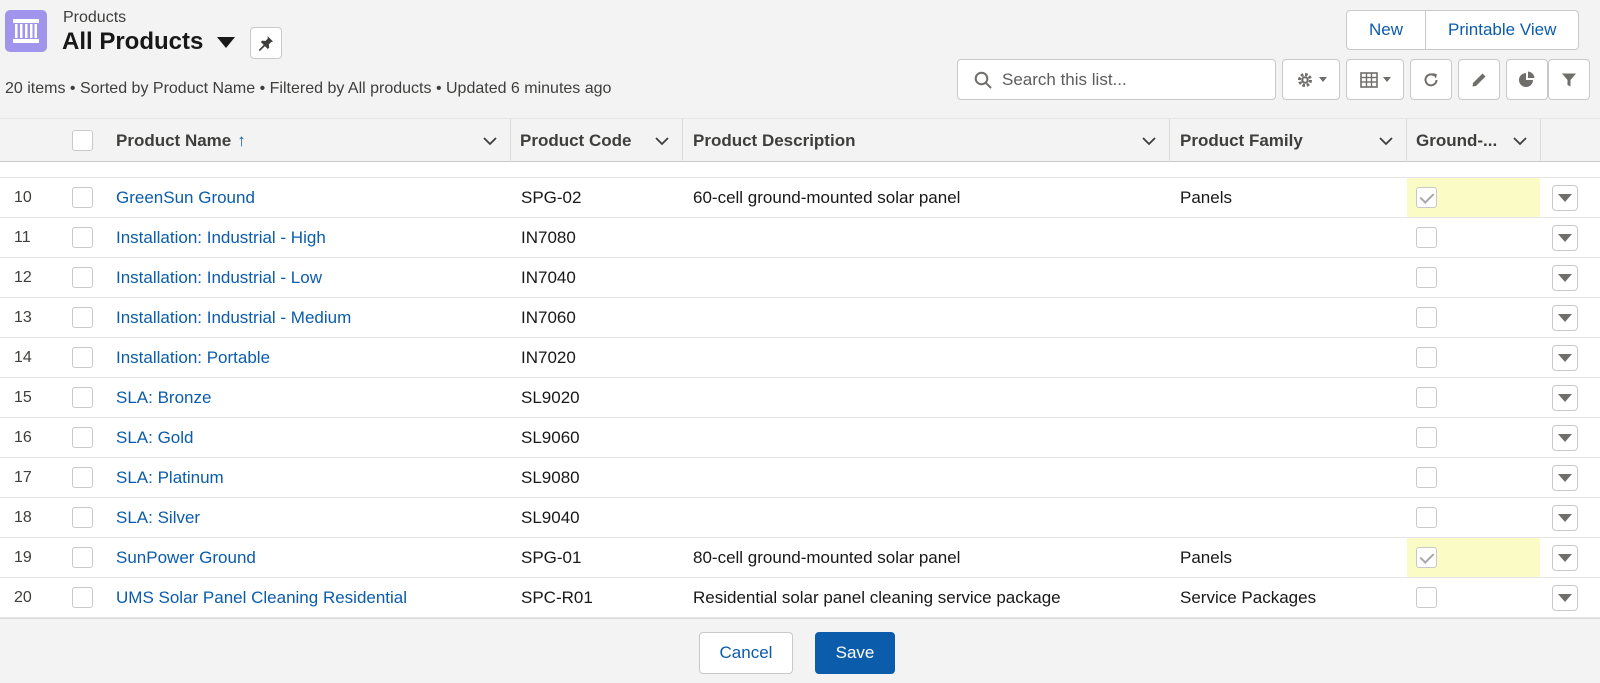 This screenshot has width=1600, height=683. I want to click on product-name-link: SLA: Bronze, so click(163, 398).